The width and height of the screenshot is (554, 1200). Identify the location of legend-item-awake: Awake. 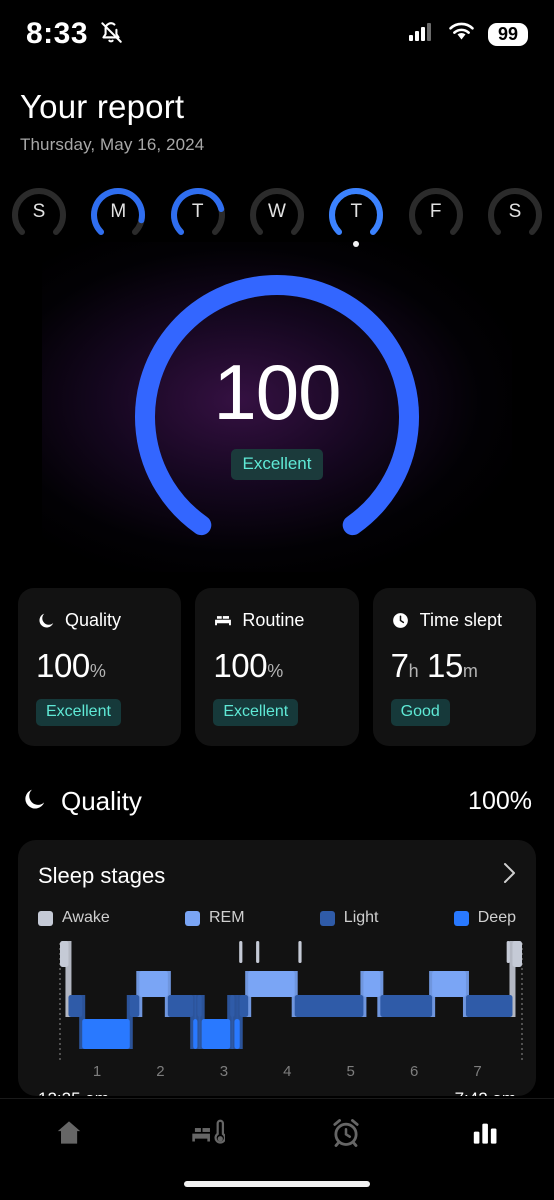
(74, 918).